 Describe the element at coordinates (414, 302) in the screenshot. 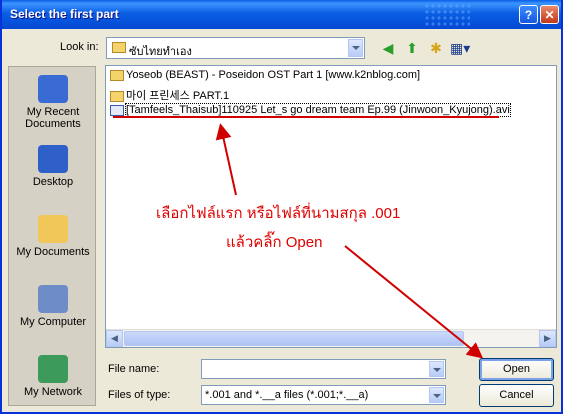

I see `annotation-arrow-open` at that location.